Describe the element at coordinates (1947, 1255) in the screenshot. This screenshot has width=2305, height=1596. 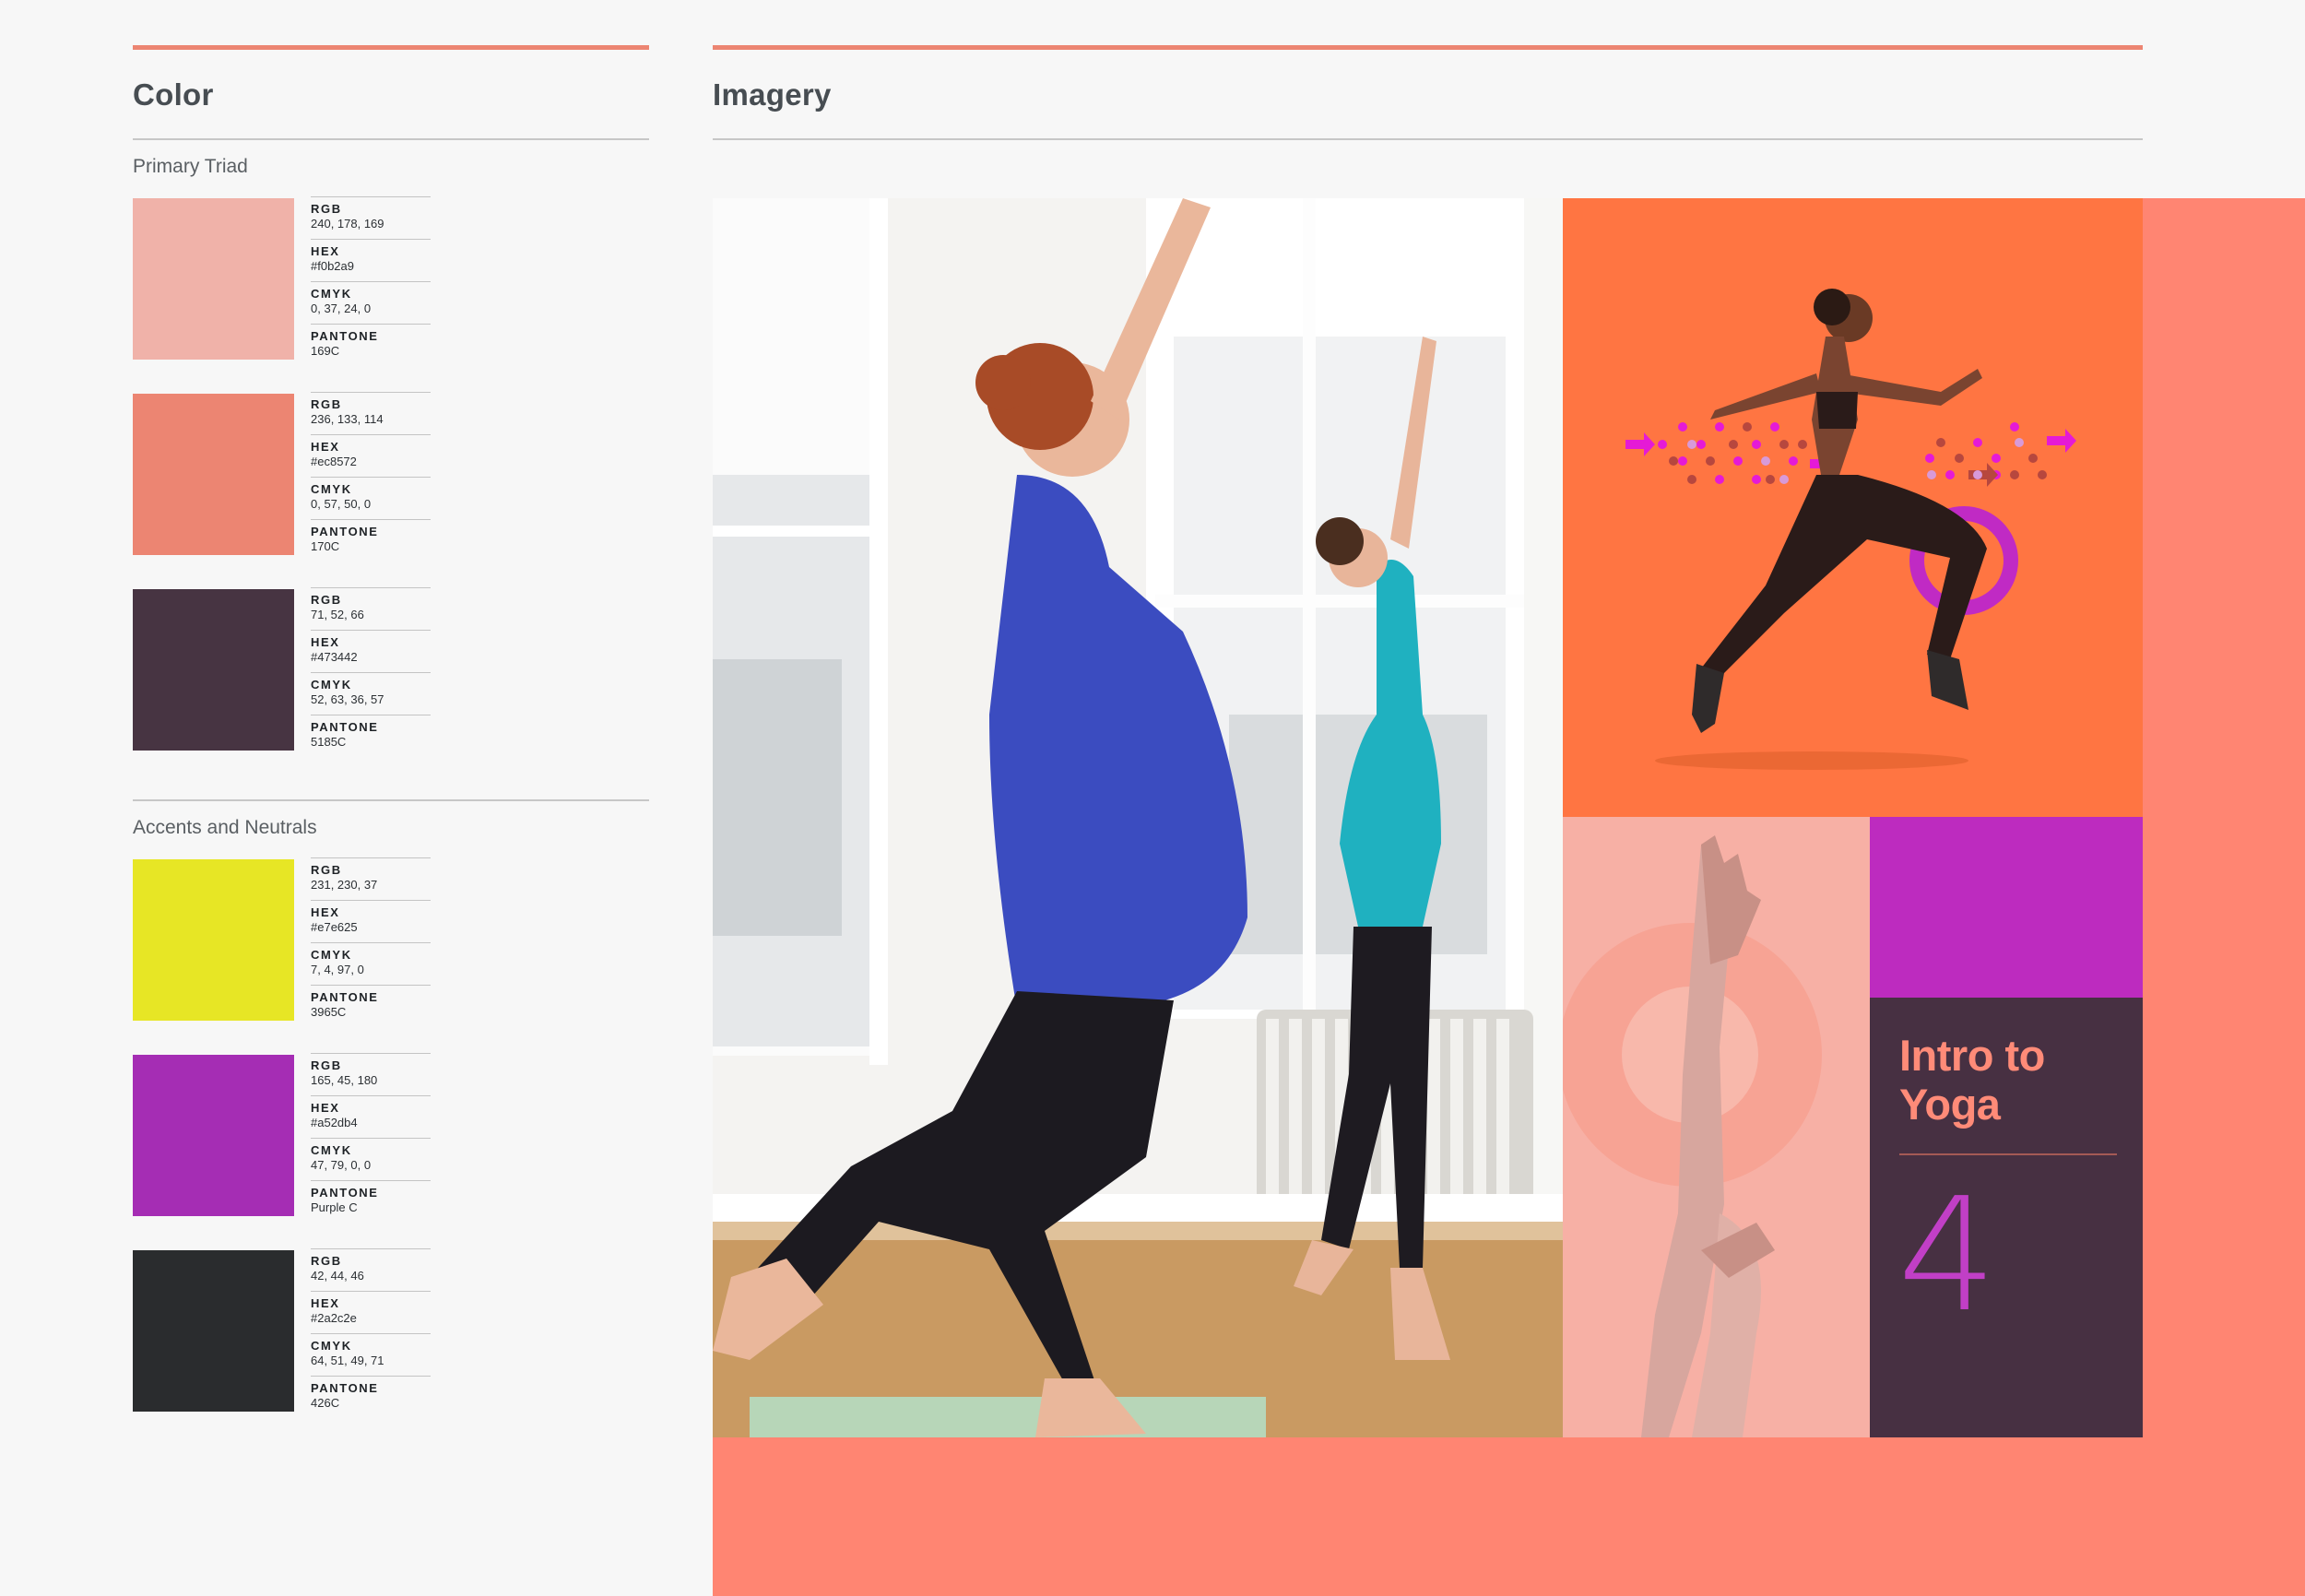
I see `poster-number: 4` at that location.